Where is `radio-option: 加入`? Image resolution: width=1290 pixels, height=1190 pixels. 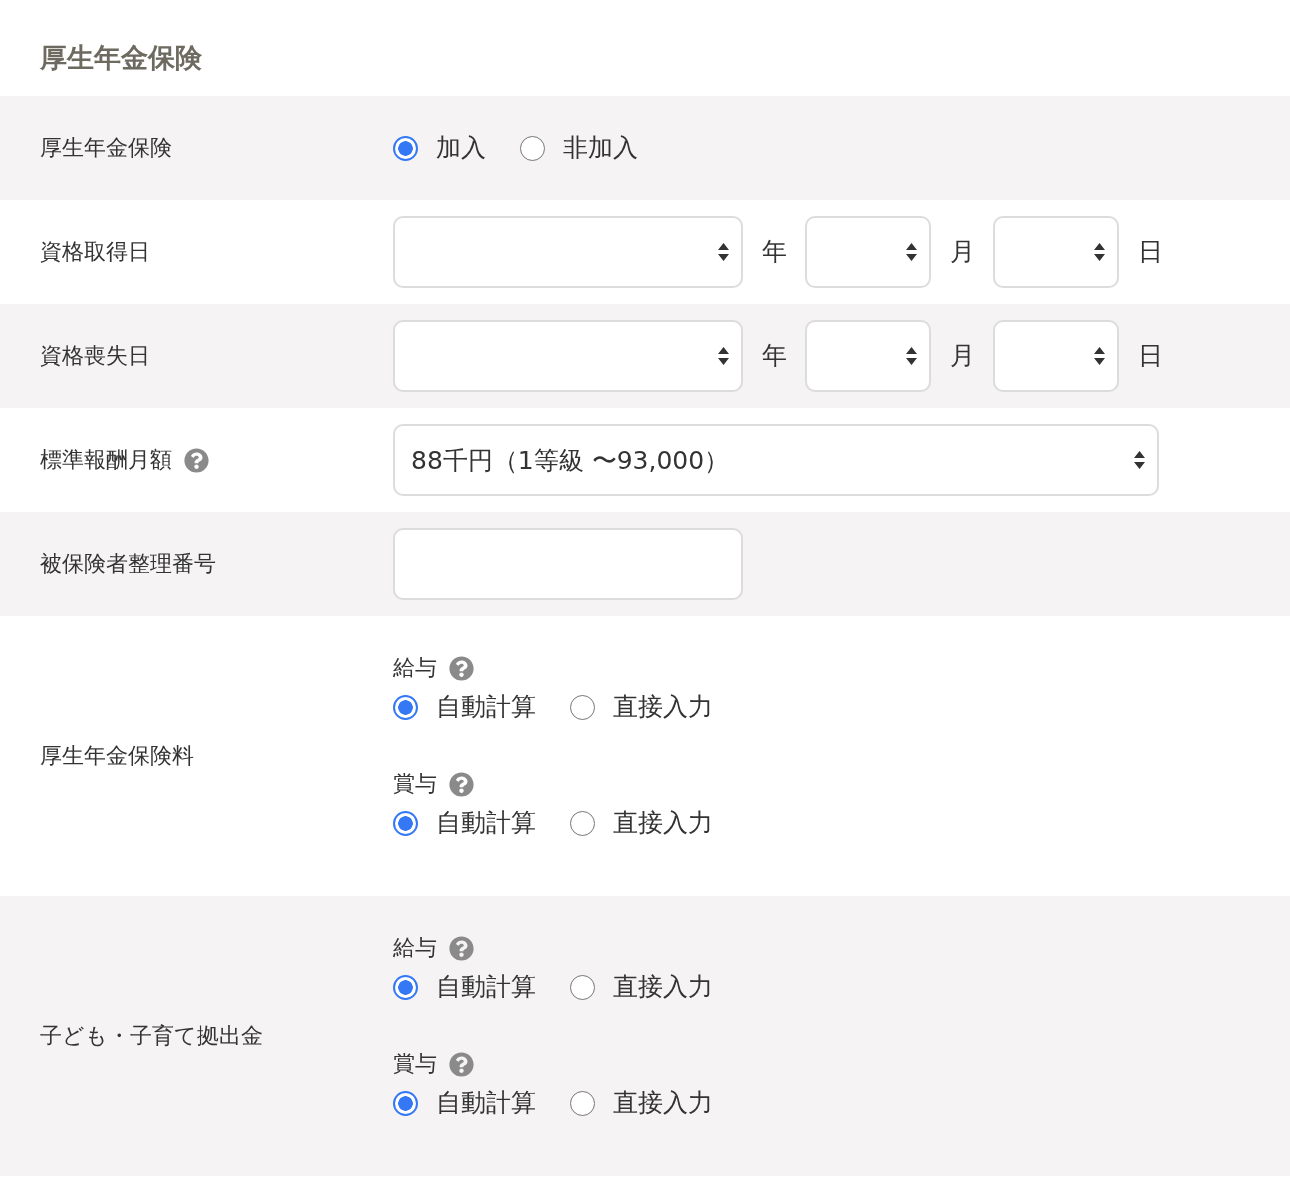
radio-option: 加入 is located at coordinates (439, 148).